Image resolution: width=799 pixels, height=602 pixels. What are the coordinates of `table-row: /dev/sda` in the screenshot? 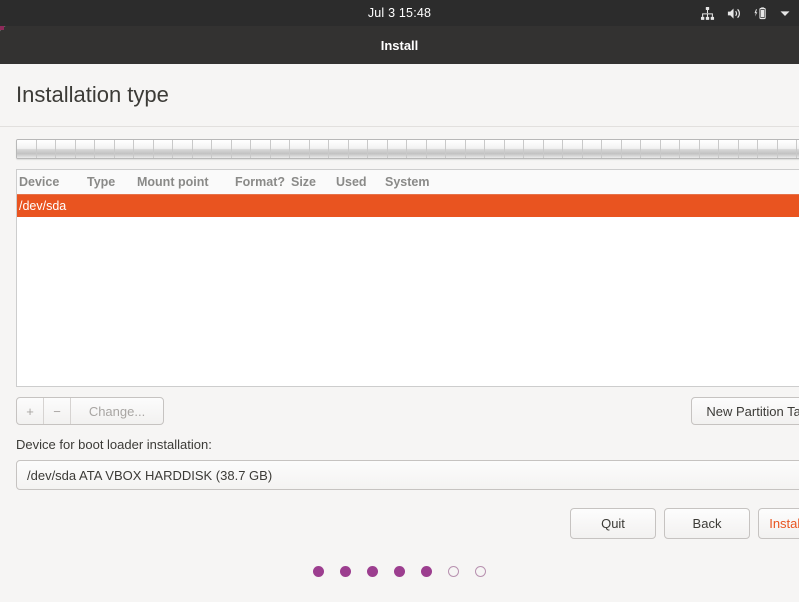 It's located at (408, 206).